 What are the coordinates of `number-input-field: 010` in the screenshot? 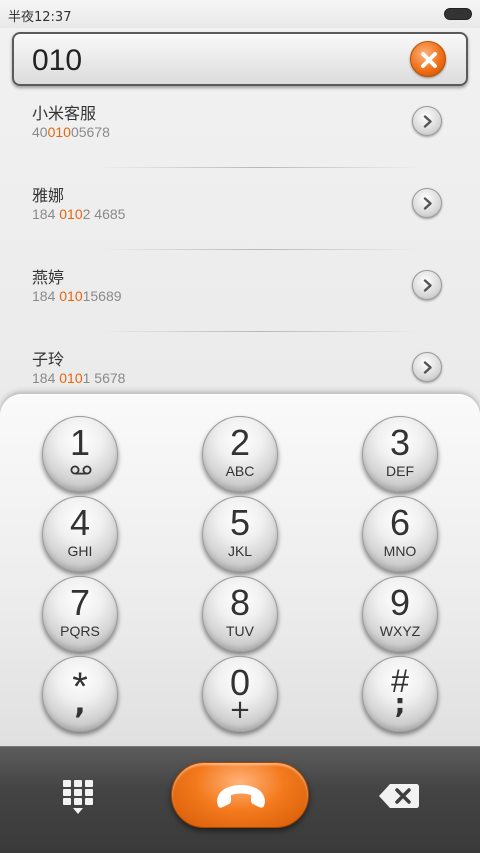 It's located at (240, 59).